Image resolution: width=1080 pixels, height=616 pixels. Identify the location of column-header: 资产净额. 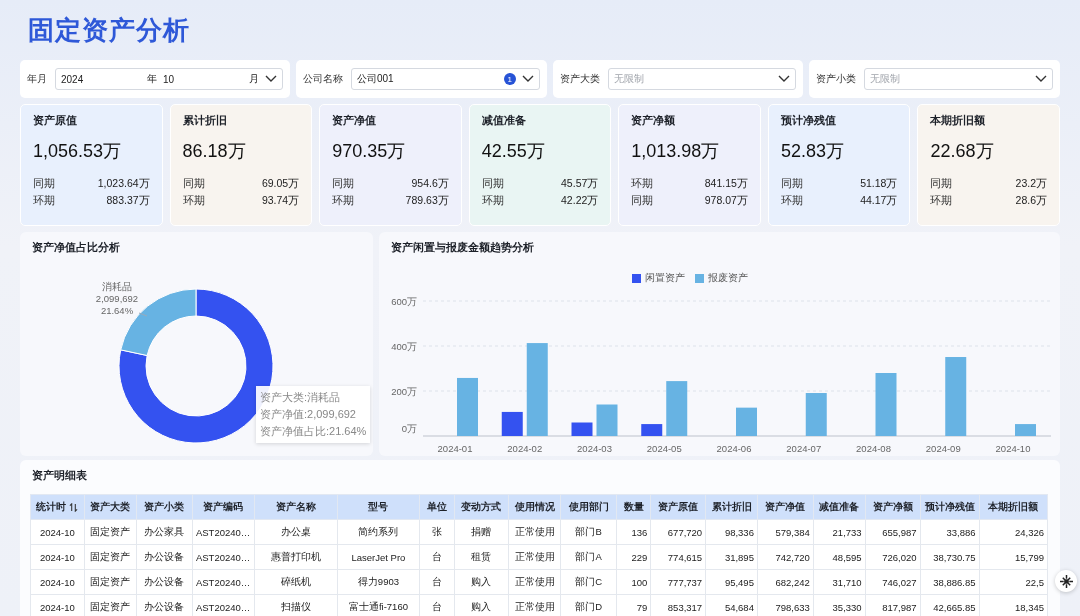
(892, 507).